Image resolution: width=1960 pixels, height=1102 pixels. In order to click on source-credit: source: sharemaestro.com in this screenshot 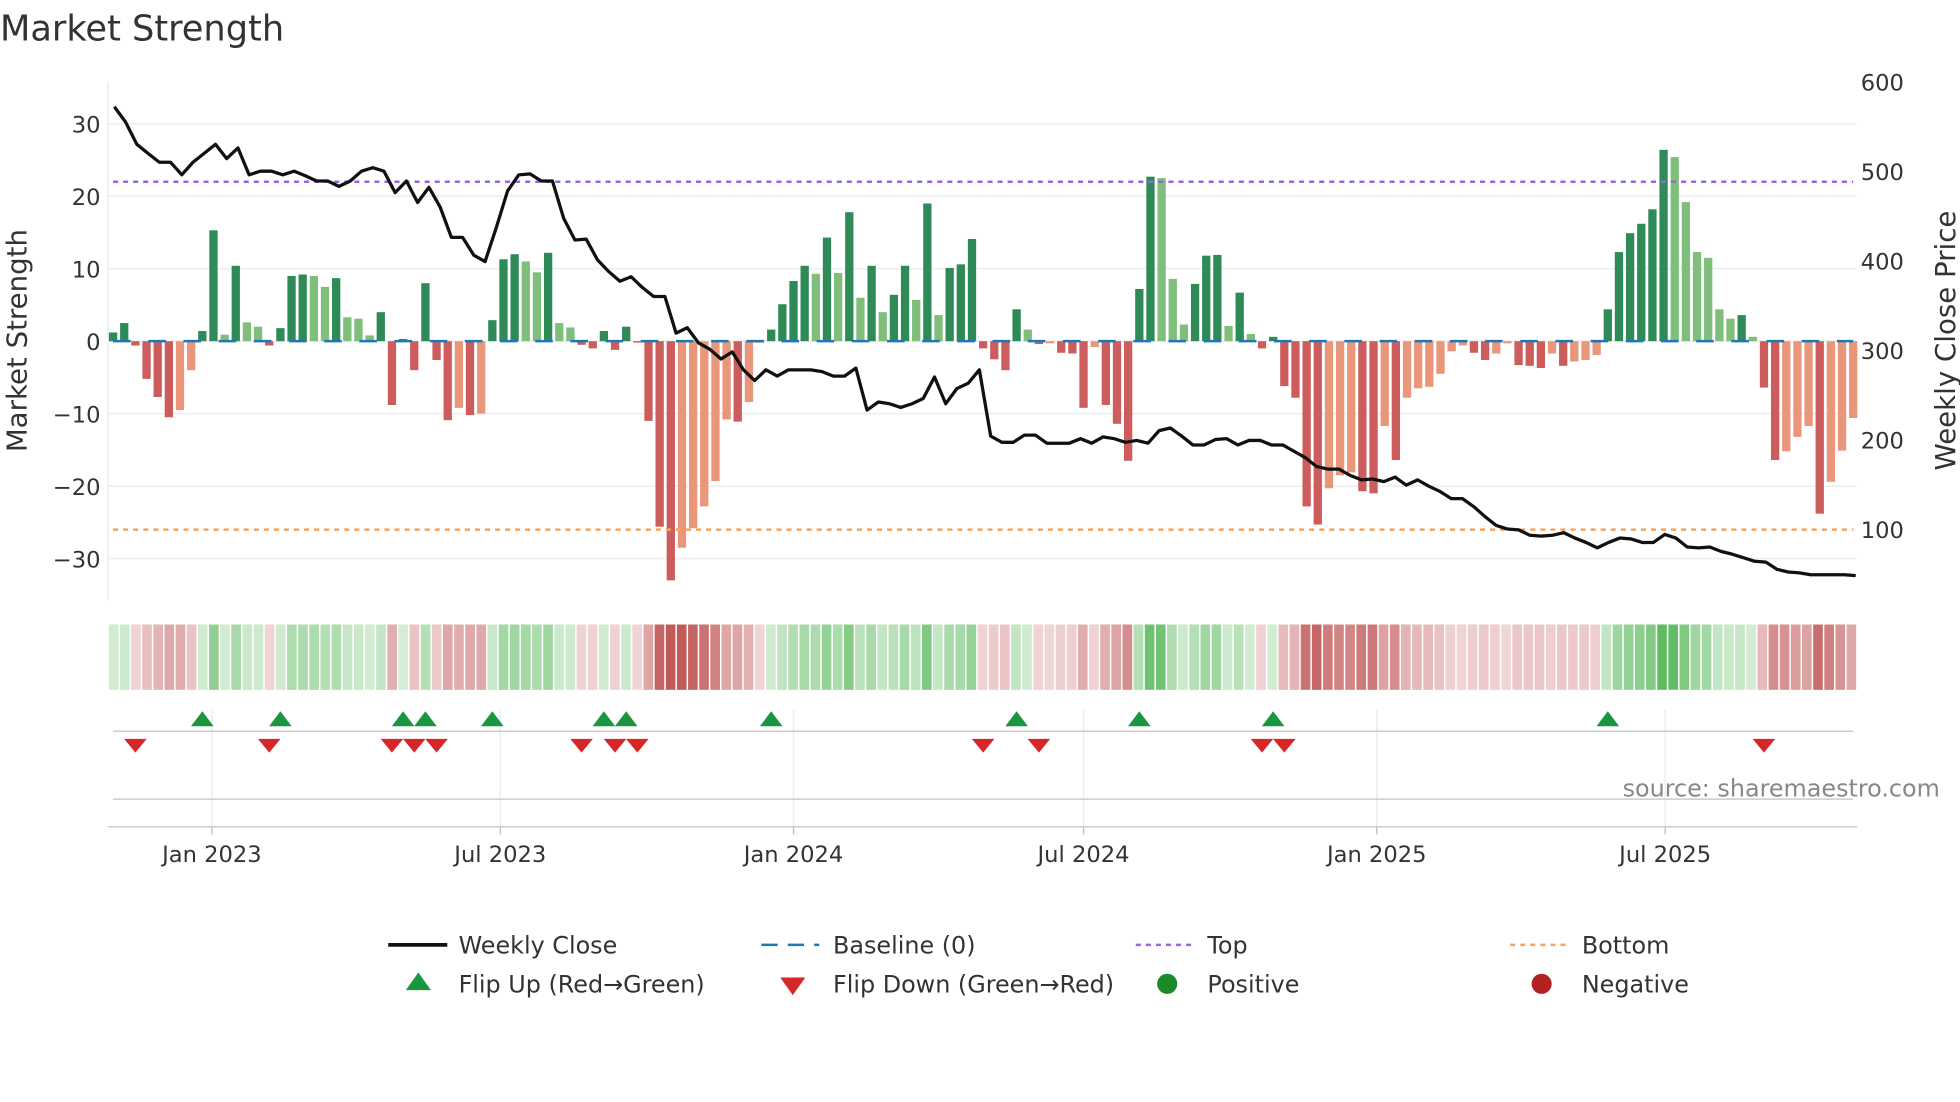, I will do `click(1781, 789)`.